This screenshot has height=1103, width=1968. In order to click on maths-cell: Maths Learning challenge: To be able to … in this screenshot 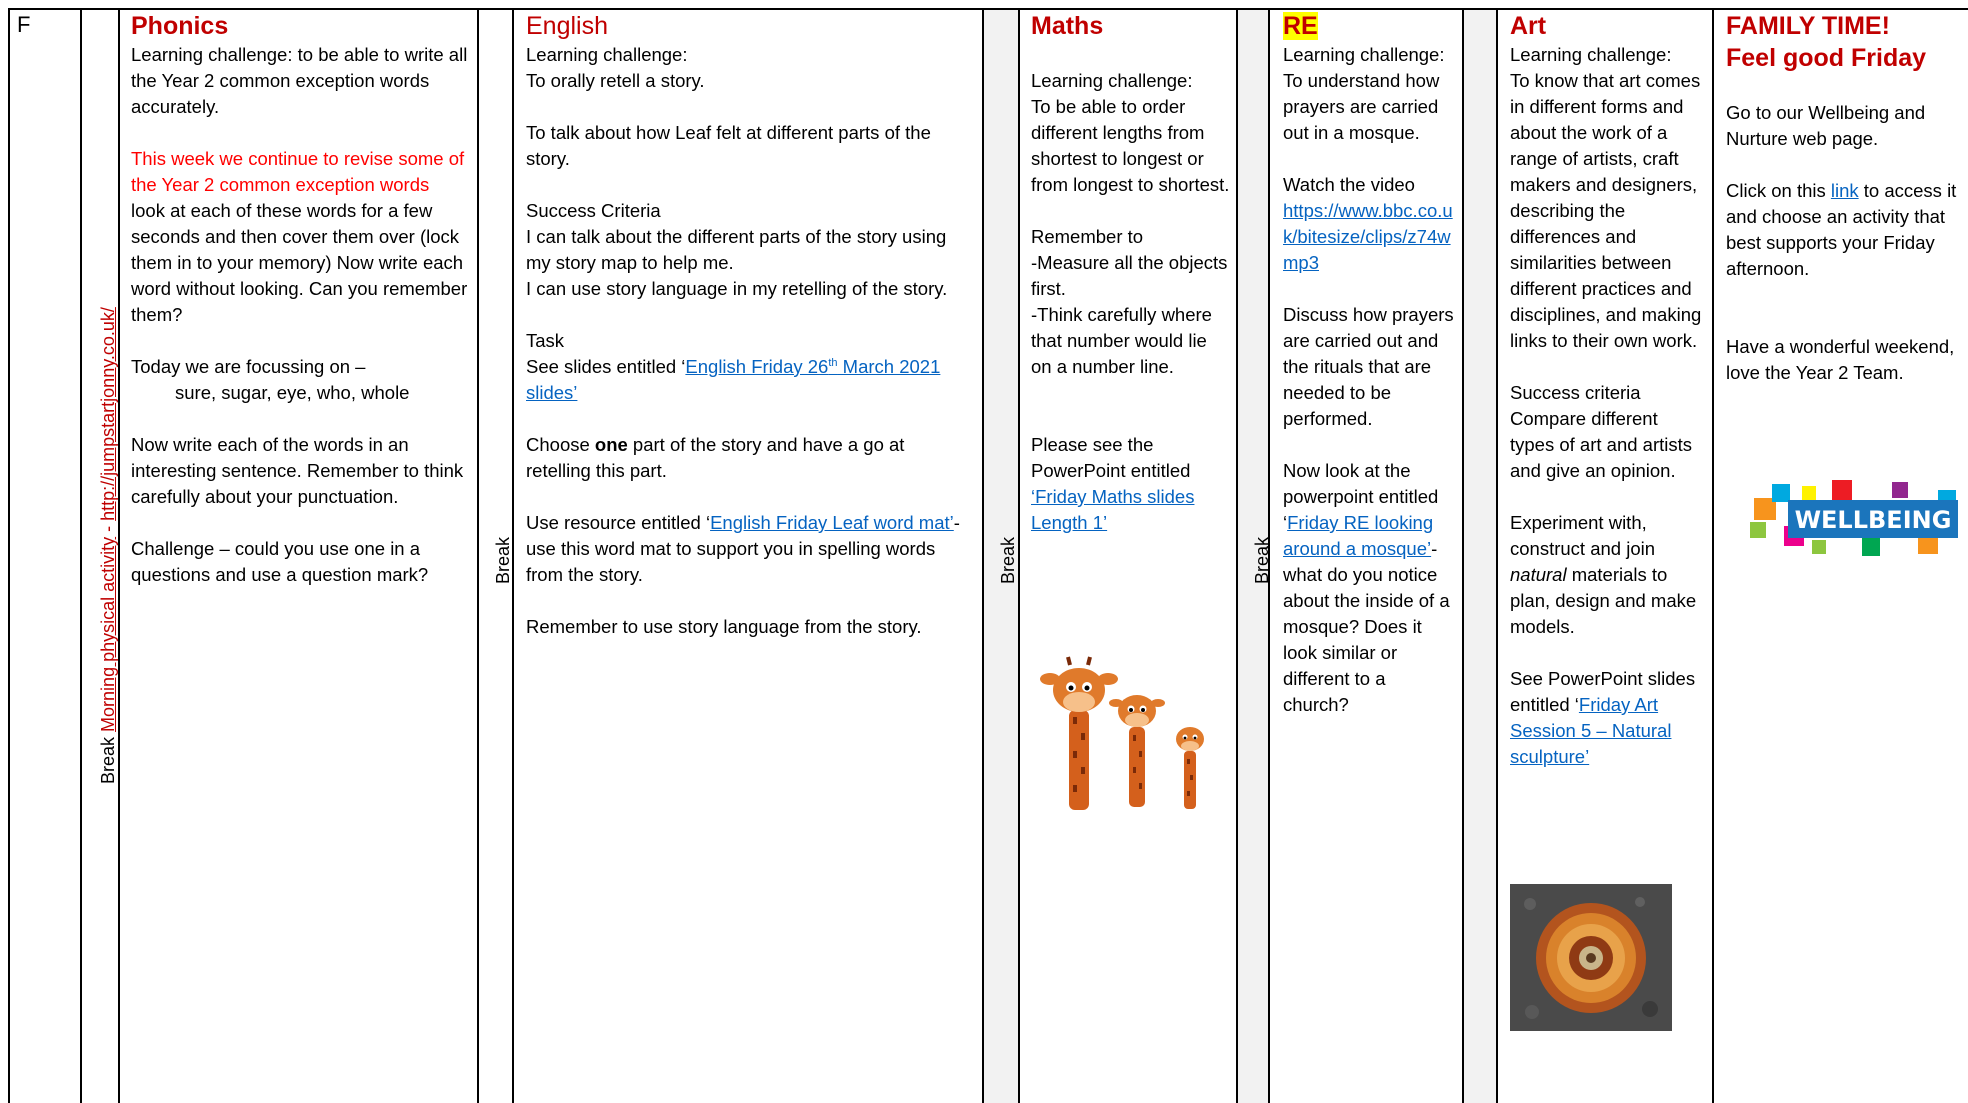, I will do `click(1131, 273)`.